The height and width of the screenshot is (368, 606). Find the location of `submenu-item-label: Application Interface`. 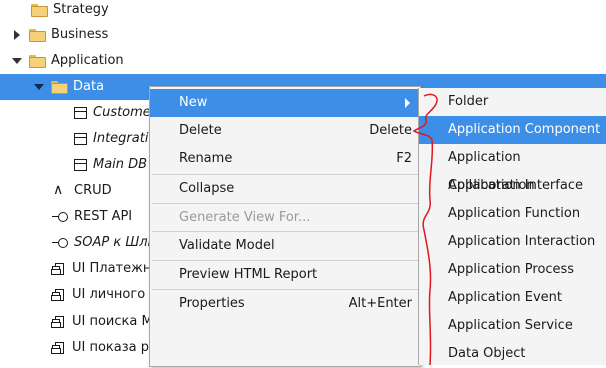

submenu-item-label: Application Interface is located at coordinates (515, 185).